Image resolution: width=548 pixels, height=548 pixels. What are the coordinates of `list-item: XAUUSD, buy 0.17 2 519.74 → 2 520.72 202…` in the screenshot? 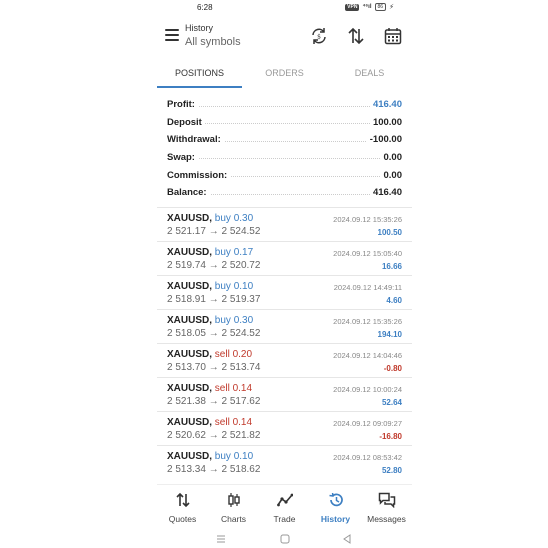 It's located at (284, 258).